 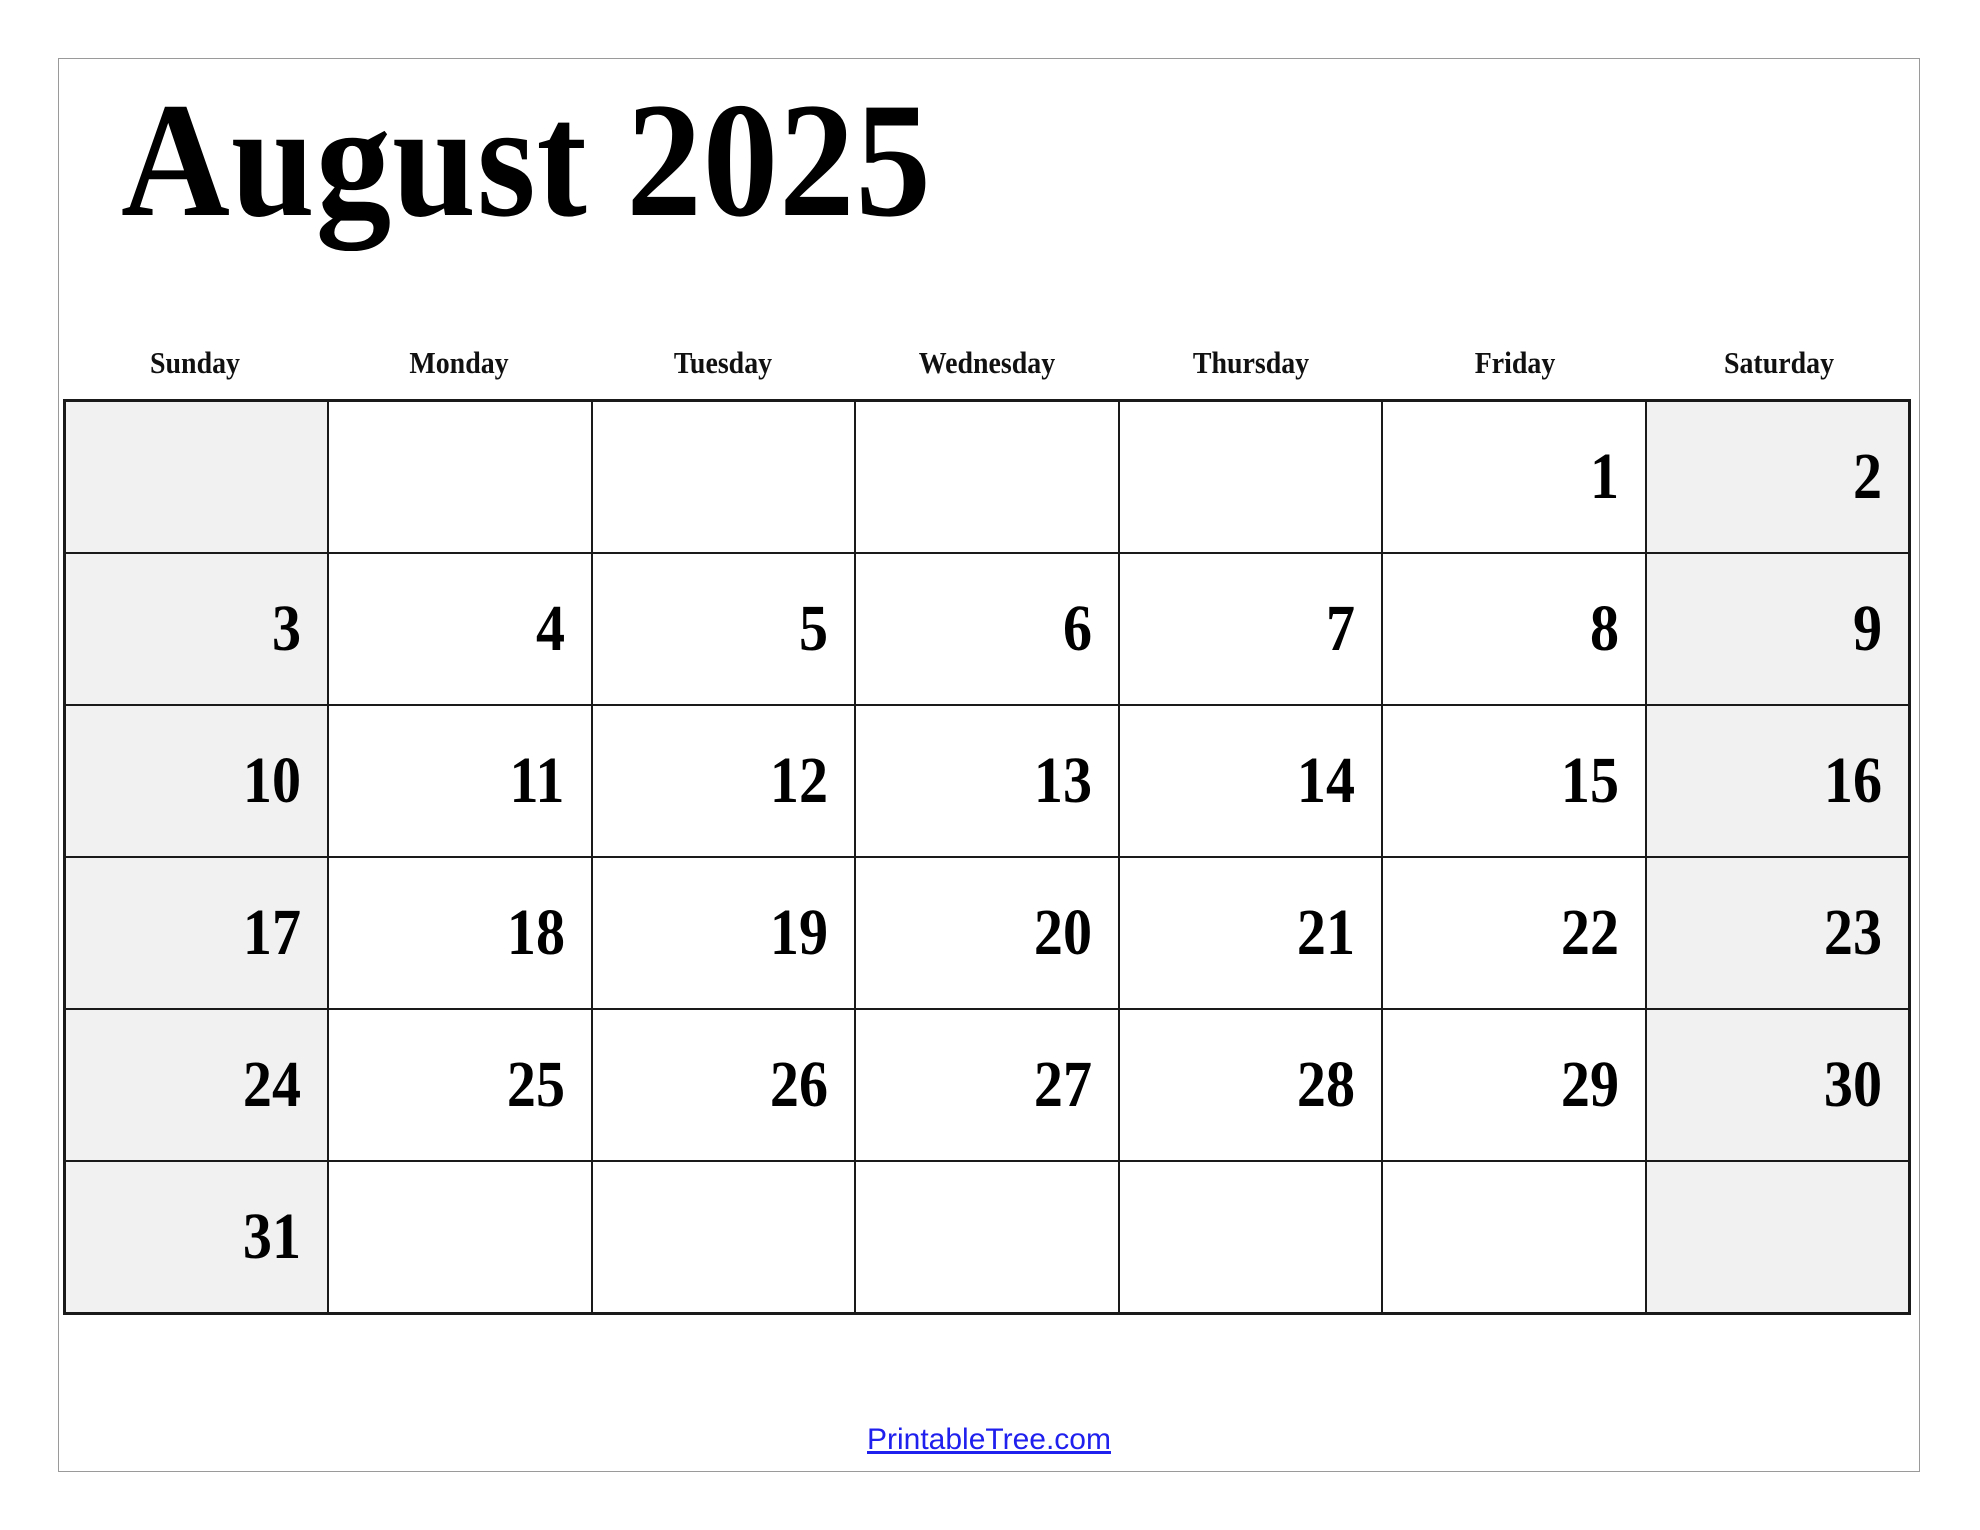 I want to click on day-number: 20, so click(x=1062, y=932).